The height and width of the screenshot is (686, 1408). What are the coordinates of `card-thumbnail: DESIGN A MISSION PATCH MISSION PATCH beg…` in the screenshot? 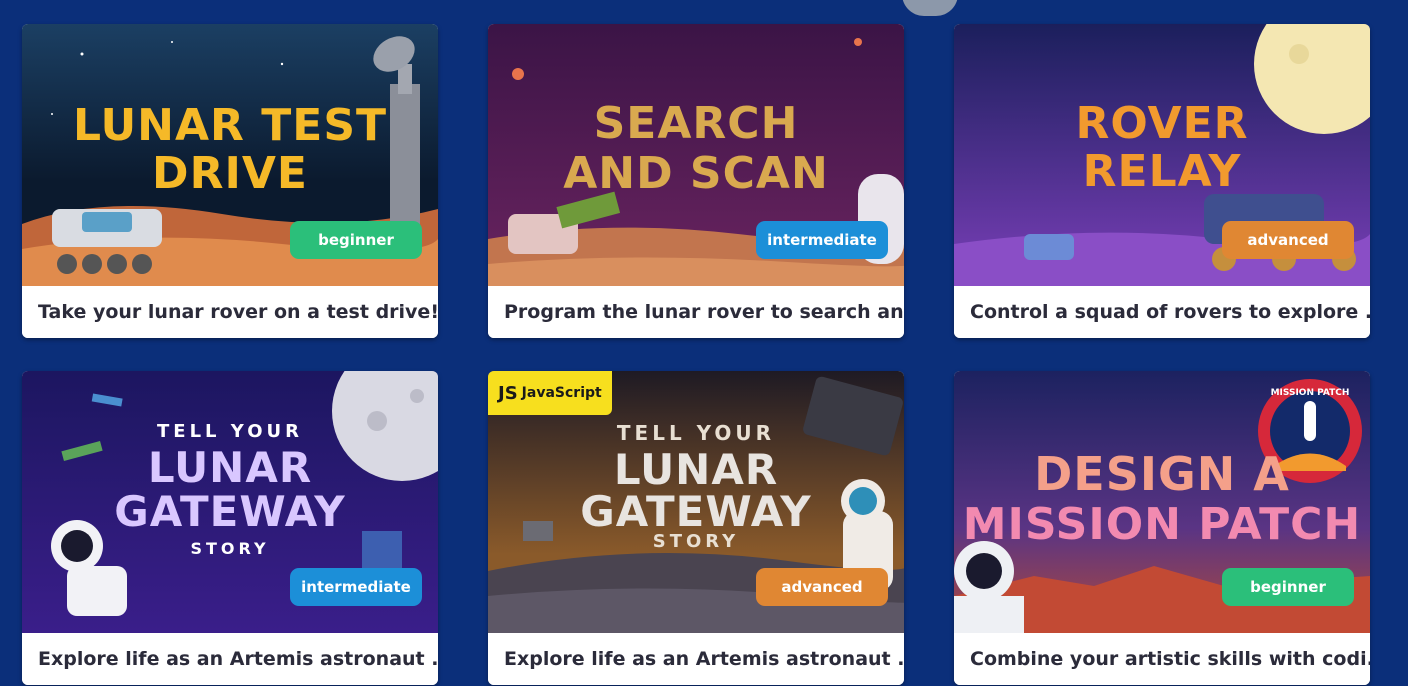 It's located at (1162, 502).